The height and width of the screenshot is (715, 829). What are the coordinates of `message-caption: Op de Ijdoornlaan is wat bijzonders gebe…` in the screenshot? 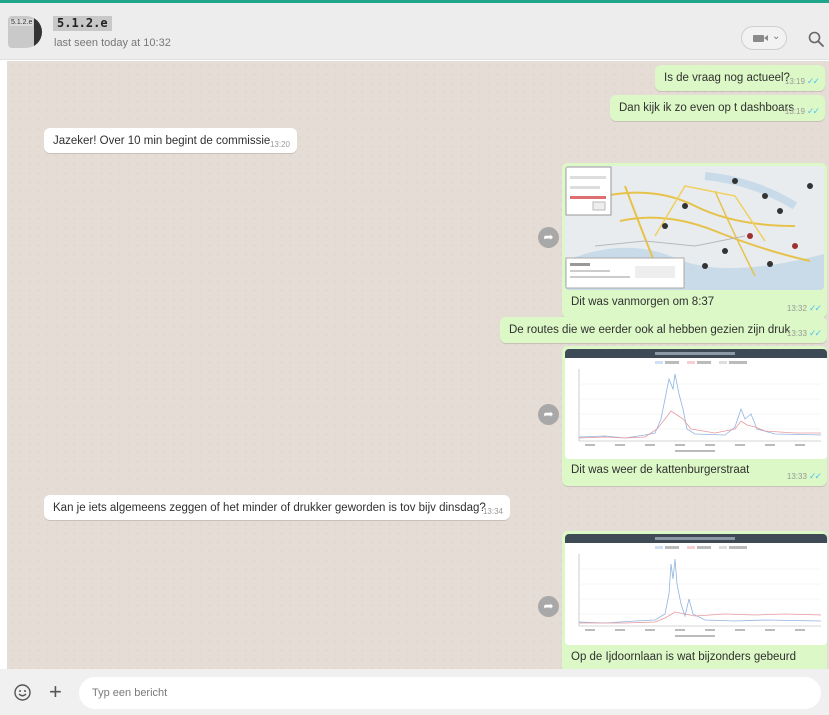 It's located at (684, 657).